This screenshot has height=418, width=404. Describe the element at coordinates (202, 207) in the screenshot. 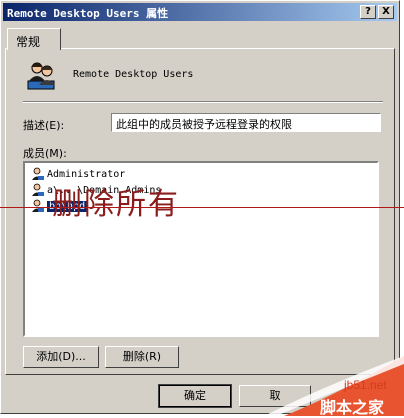

I see `annotation-line` at that location.